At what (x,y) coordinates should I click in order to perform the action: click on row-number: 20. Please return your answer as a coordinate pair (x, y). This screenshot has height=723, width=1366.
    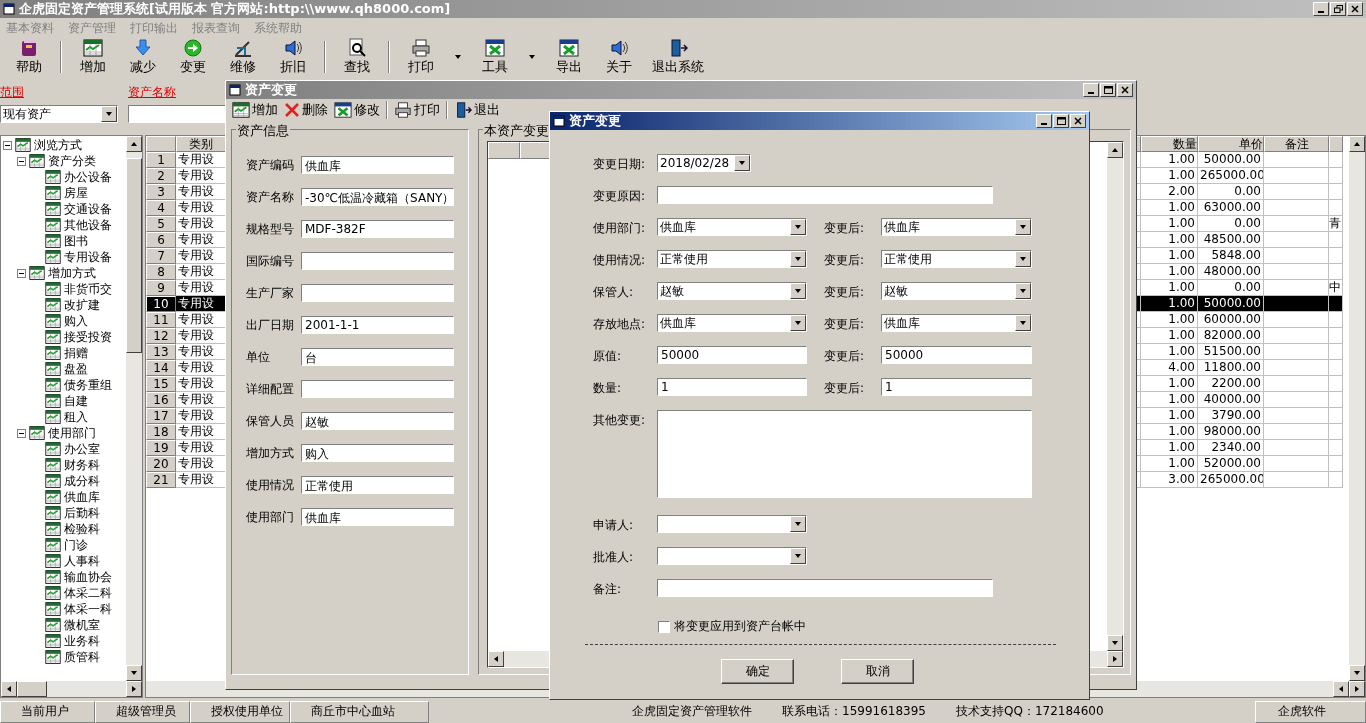
    Looking at the image, I should click on (161, 464).